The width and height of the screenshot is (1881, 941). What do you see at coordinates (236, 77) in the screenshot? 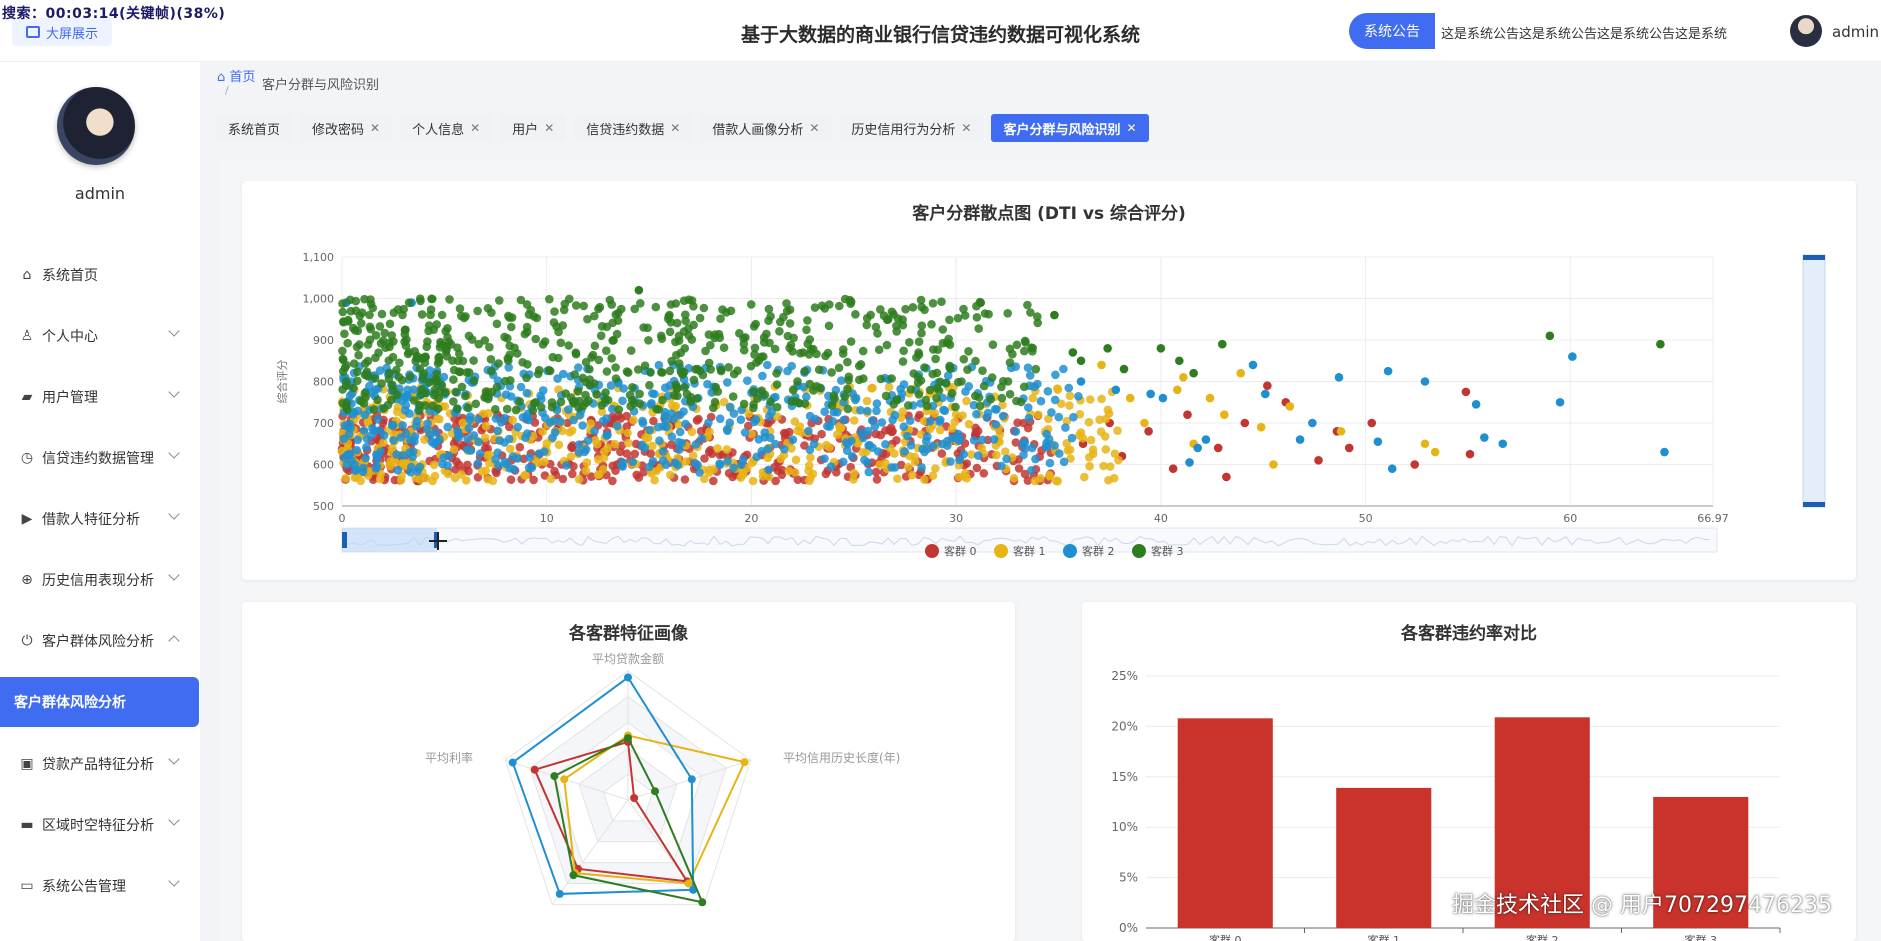
I see `breadcrumb-home: ⌂ 首页` at bounding box center [236, 77].